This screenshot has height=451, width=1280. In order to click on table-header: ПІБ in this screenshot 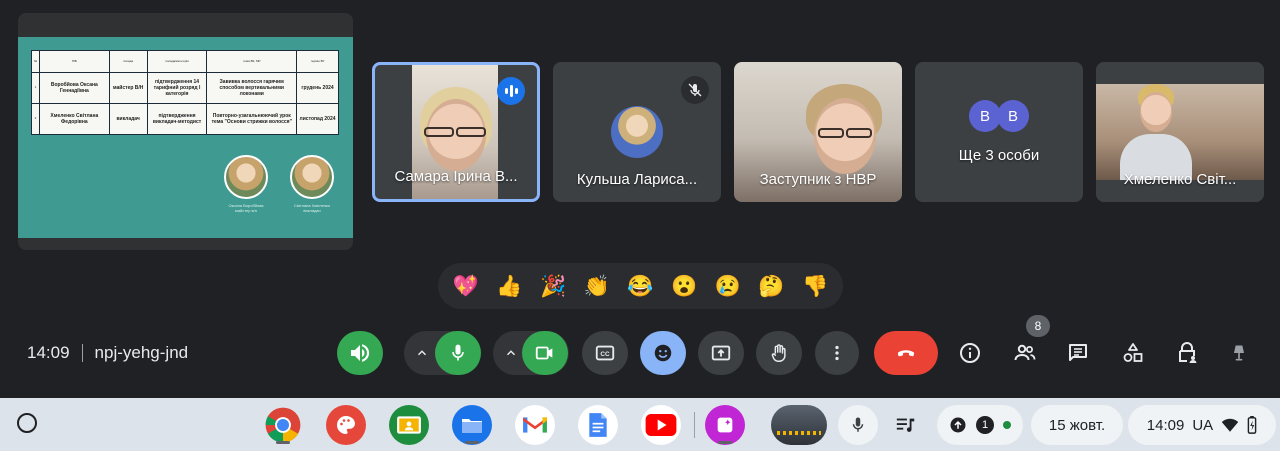, I will do `click(74, 61)`.